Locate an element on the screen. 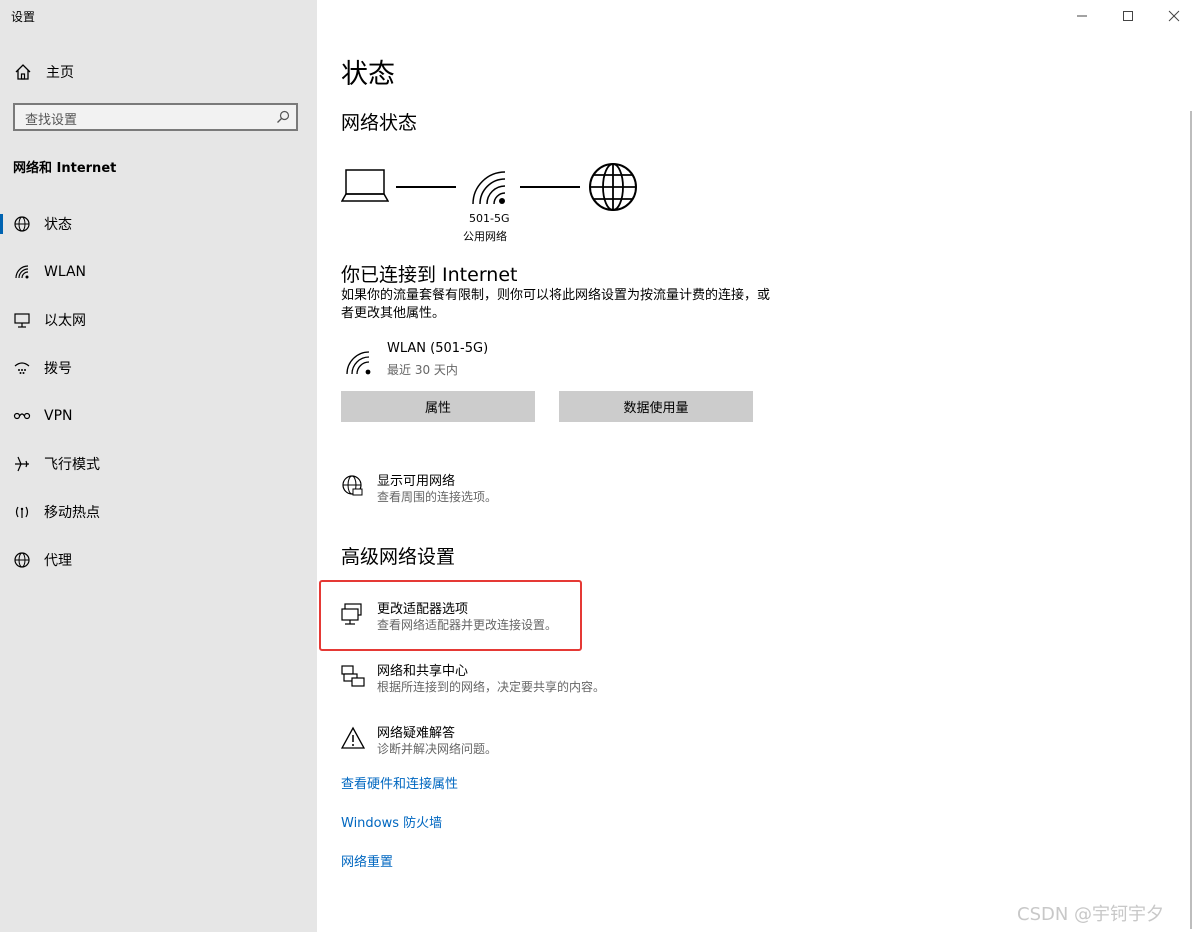 The image size is (1196, 932). connected-heading: 你已连接到 Internet is located at coordinates (429, 275).